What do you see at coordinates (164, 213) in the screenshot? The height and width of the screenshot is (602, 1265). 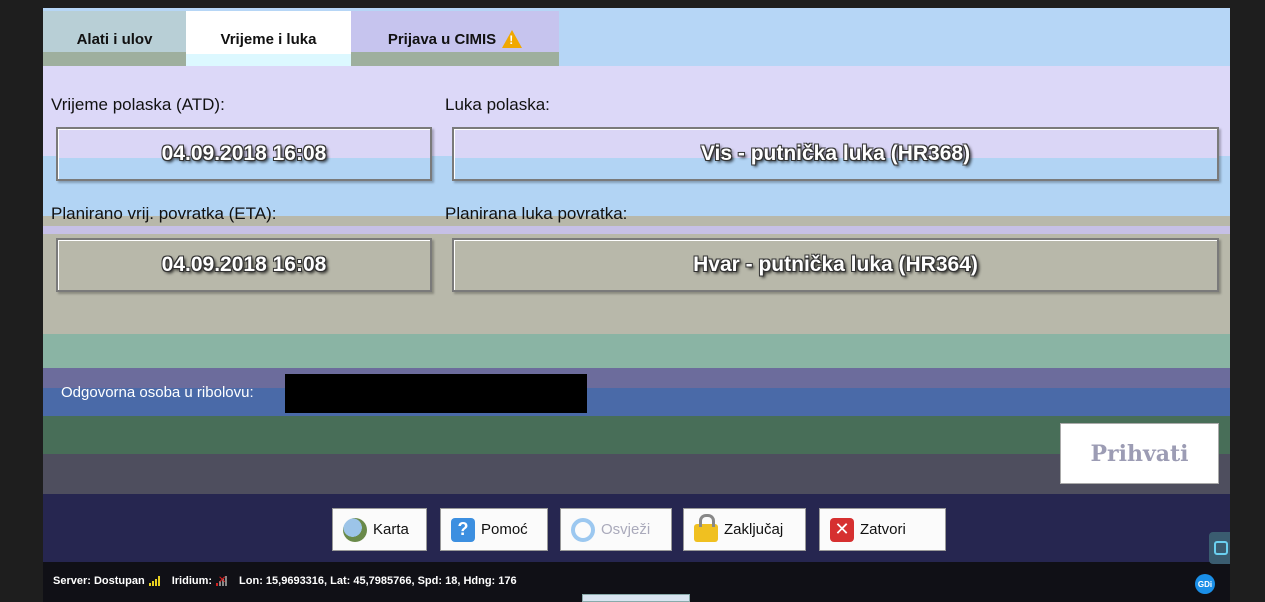 I see `return-time-label: Planirano vrij. povratka (ETA):` at bounding box center [164, 213].